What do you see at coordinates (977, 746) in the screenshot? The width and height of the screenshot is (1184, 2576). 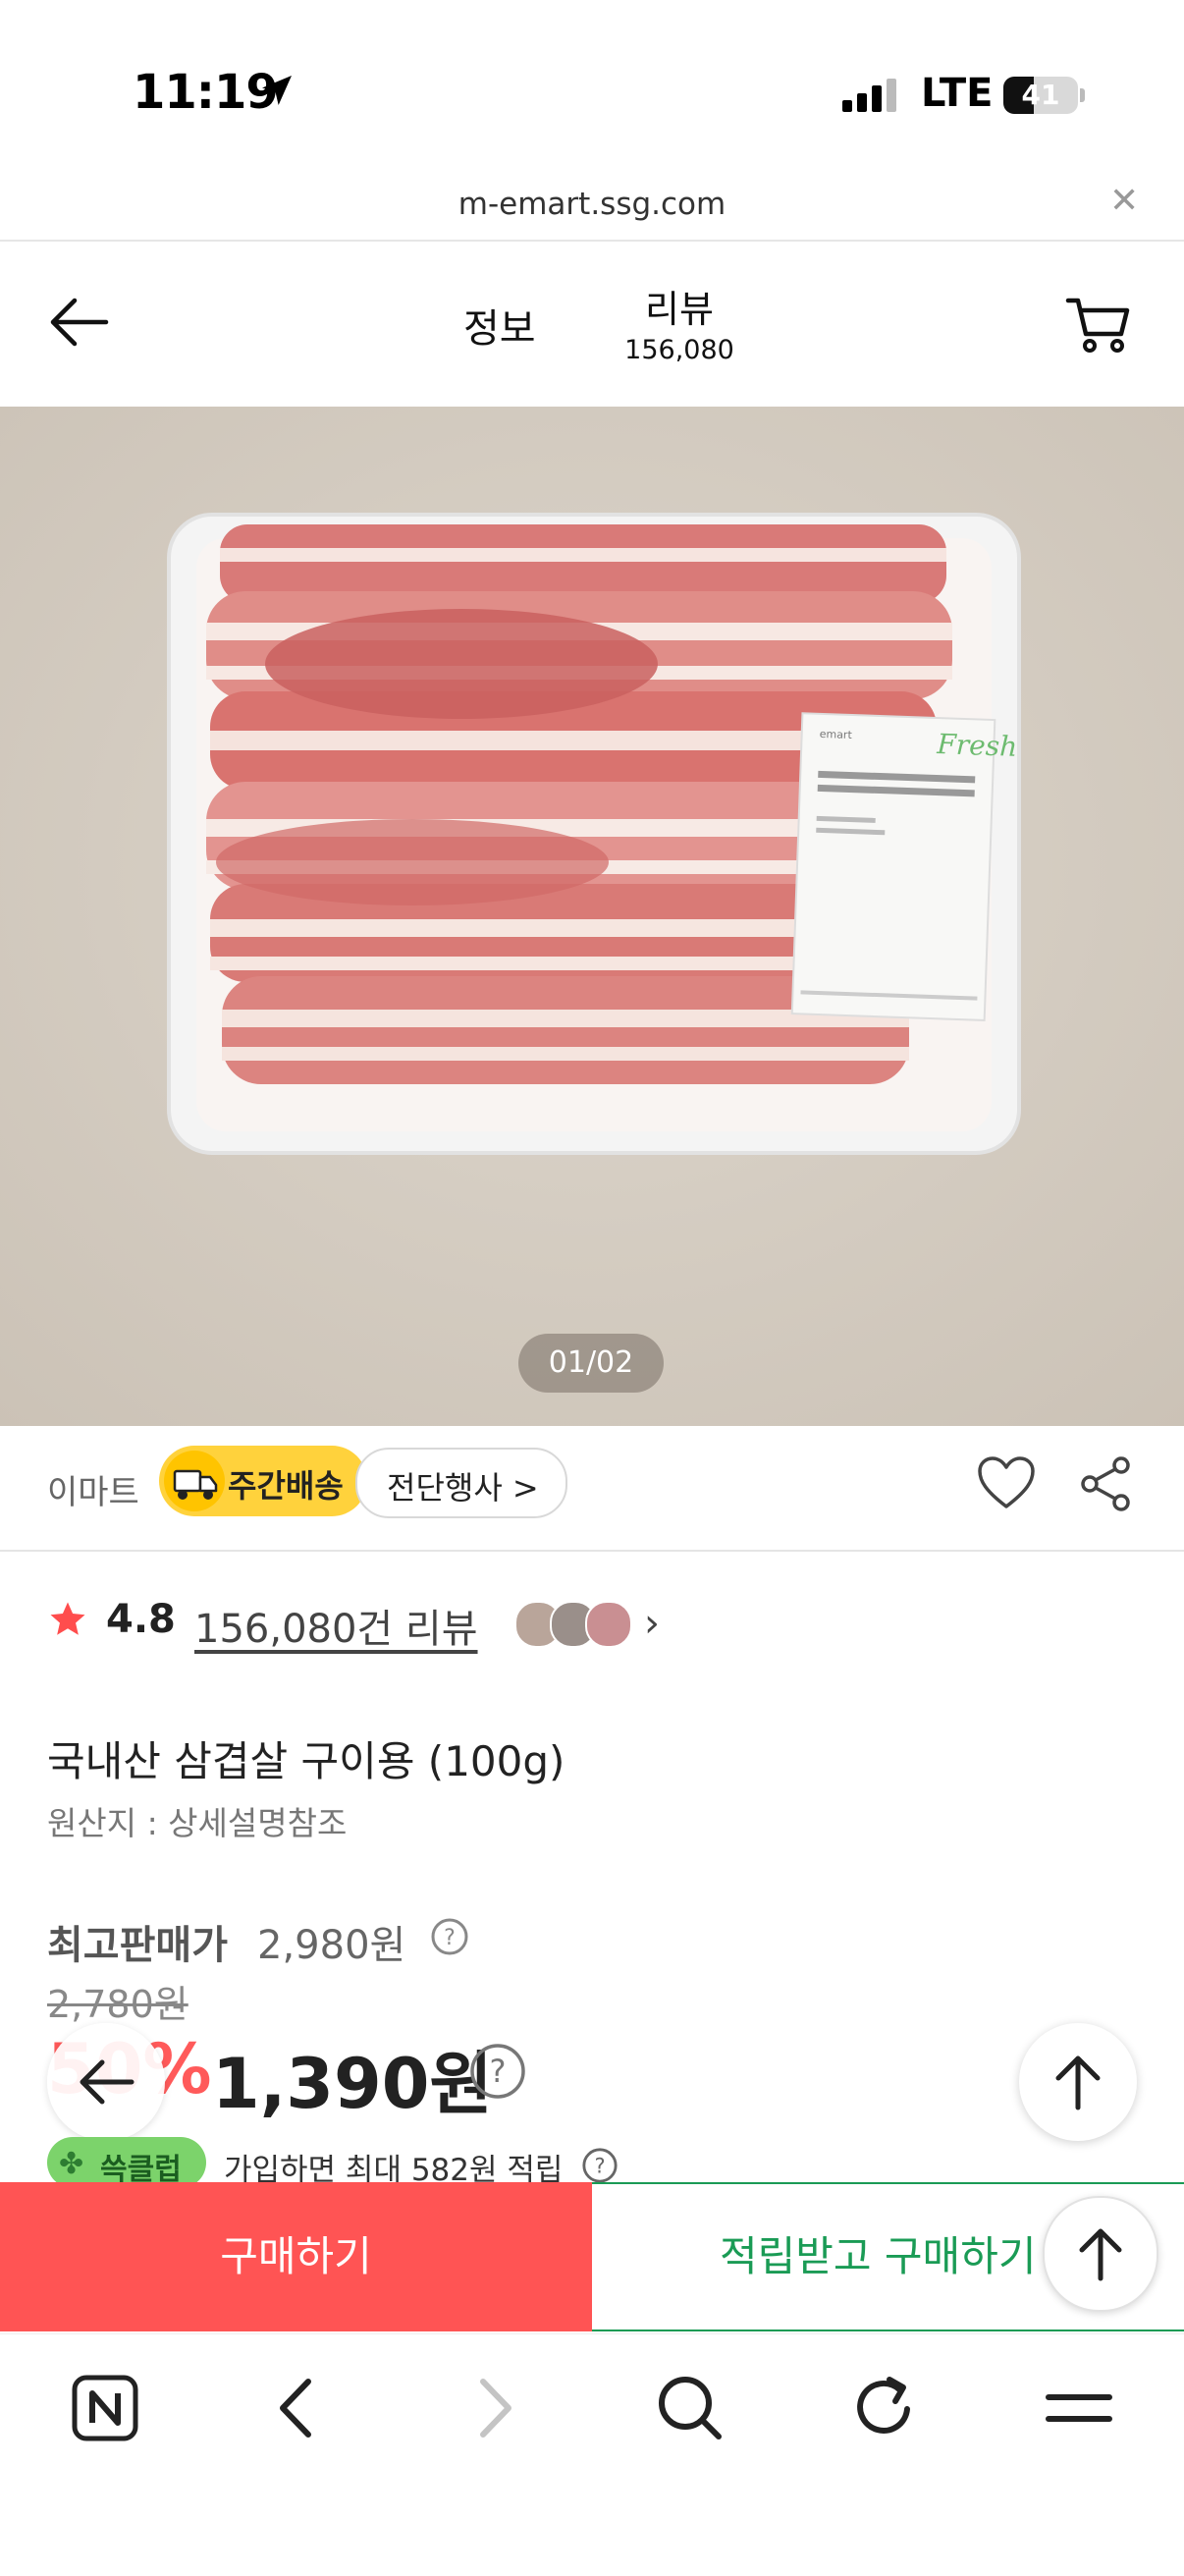 I see `svg-text: Fresh` at bounding box center [977, 746].